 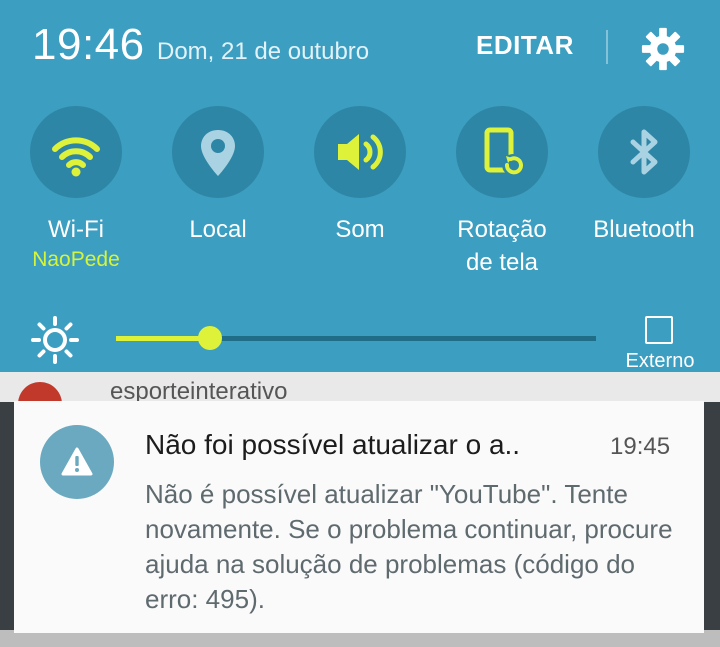 What do you see at coordinates (502, 229) in the screenshot?
I see `screen-rotation-label-line1: Rotação` at bounding box center [502, 229].